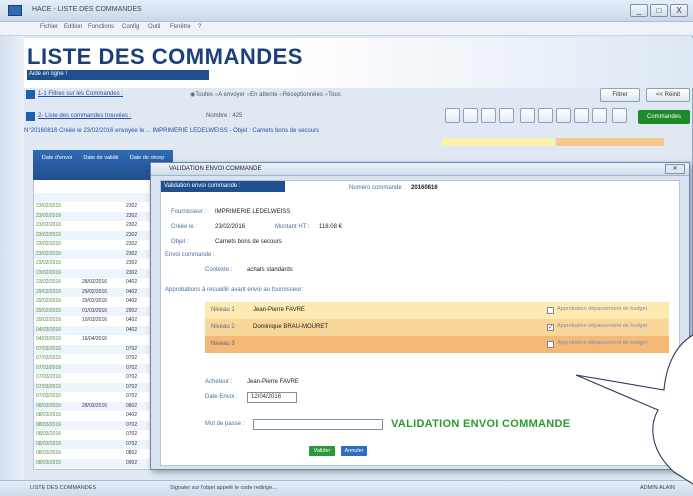 The width and height of the screenshot is (693, 496). Describe the element at coordinates (219, 382) in the screenshot. I see `acheteur-label: Acheteur :` at that location.